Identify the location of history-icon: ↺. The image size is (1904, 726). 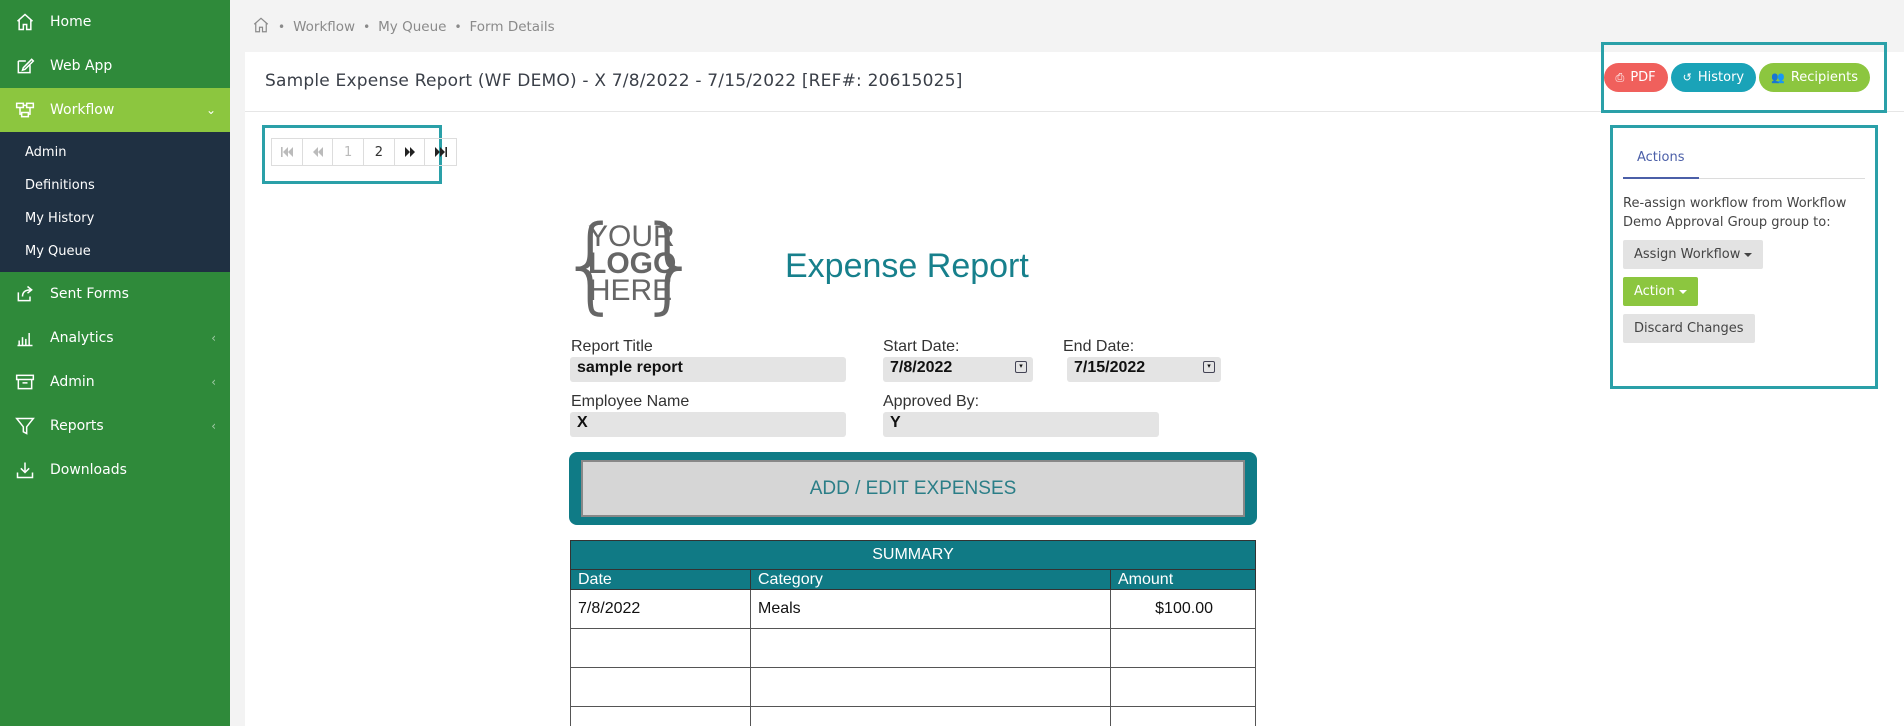
(1687, 77).